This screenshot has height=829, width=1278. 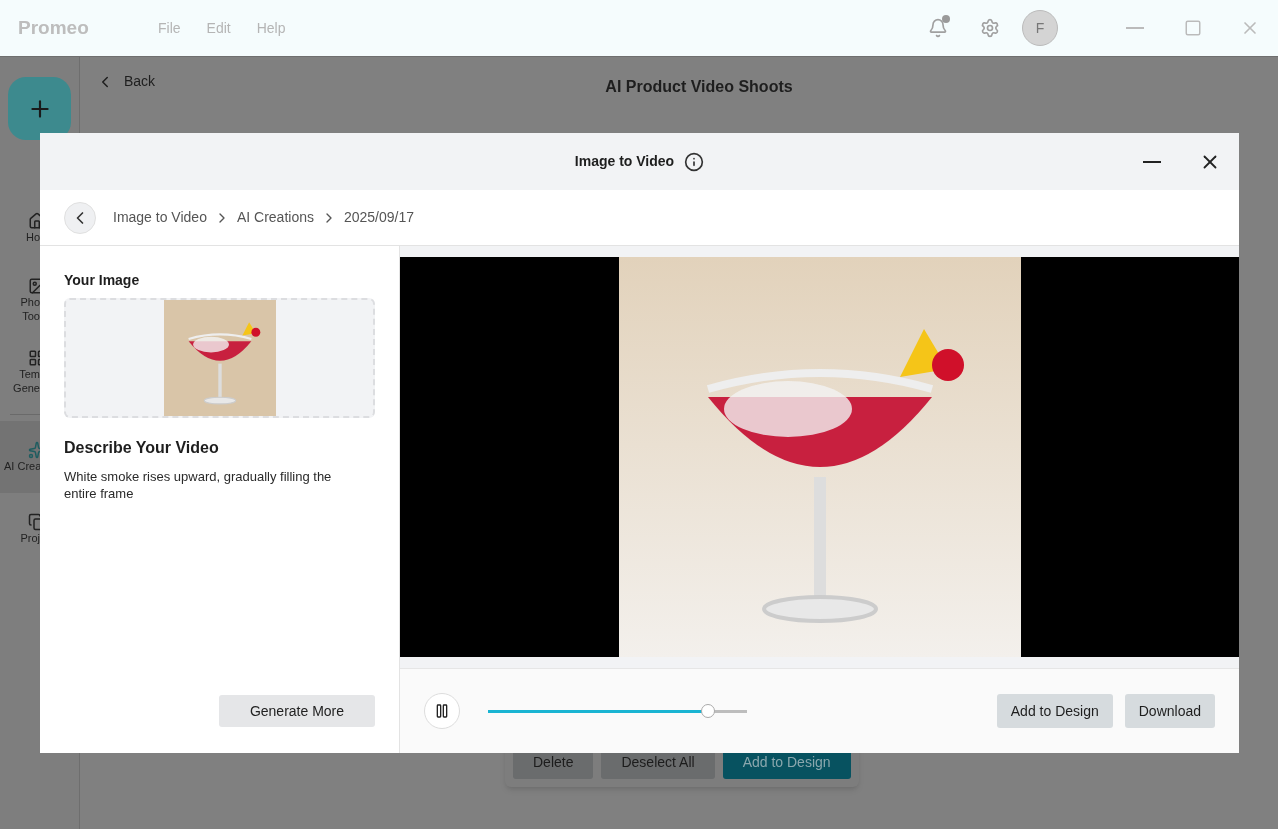 What do you see at coordinates (198, 485) in the screenshot?
I see `video-description: White smoke rises upward, gradually filling the entire frame` at bounding box center [198, 485].